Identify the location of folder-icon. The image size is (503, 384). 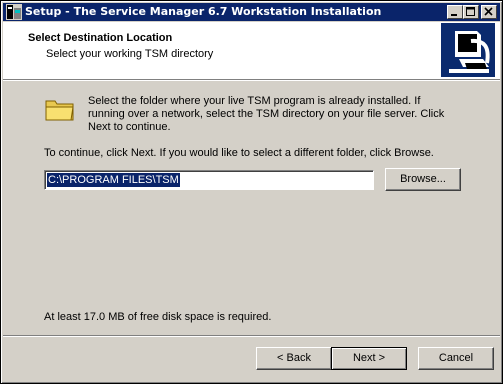
(59, 110).